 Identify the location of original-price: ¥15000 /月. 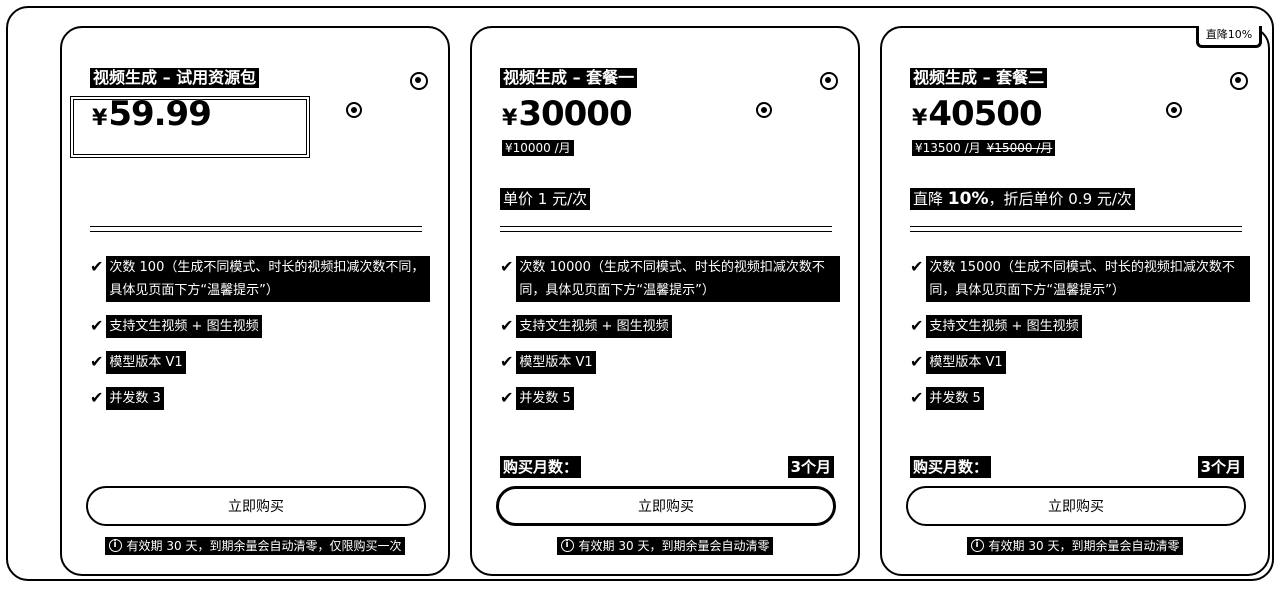
(1019, 148).